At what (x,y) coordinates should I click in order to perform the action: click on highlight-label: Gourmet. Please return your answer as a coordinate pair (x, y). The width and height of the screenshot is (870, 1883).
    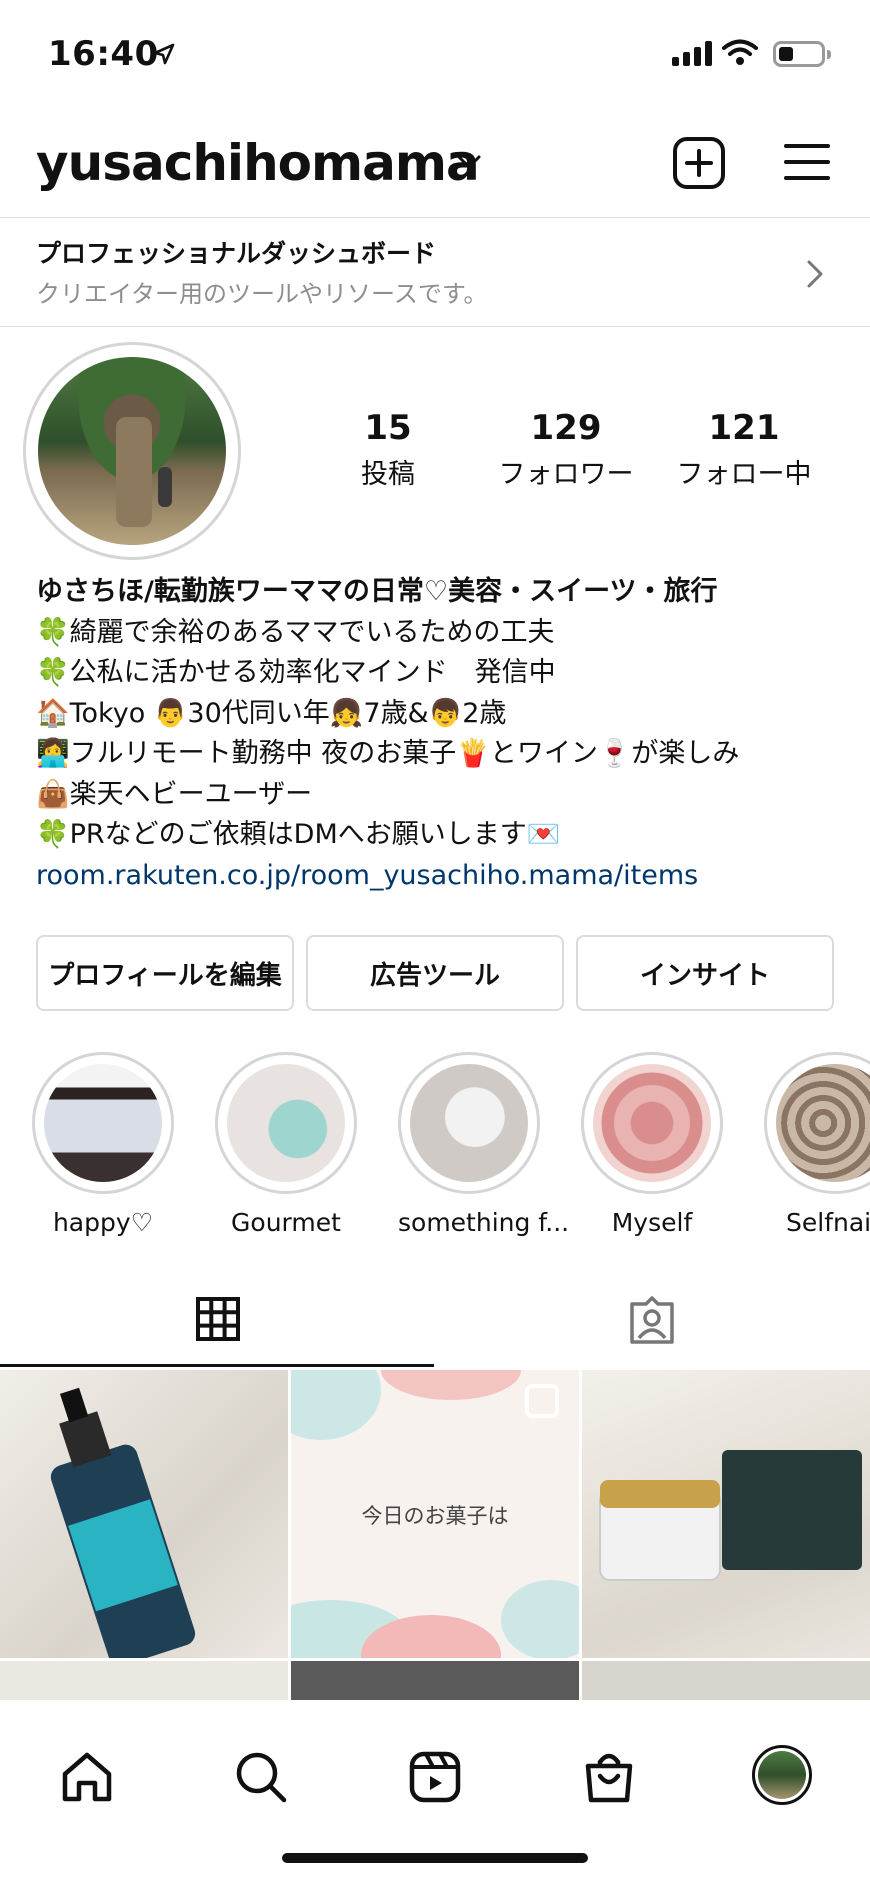
    Looking at the image, I should click on (286, 1222).